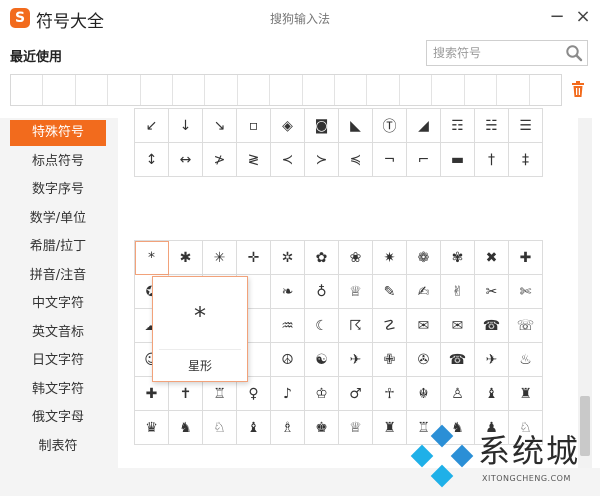  I want to click on symbol-cell: ☮, so click(288, 360).